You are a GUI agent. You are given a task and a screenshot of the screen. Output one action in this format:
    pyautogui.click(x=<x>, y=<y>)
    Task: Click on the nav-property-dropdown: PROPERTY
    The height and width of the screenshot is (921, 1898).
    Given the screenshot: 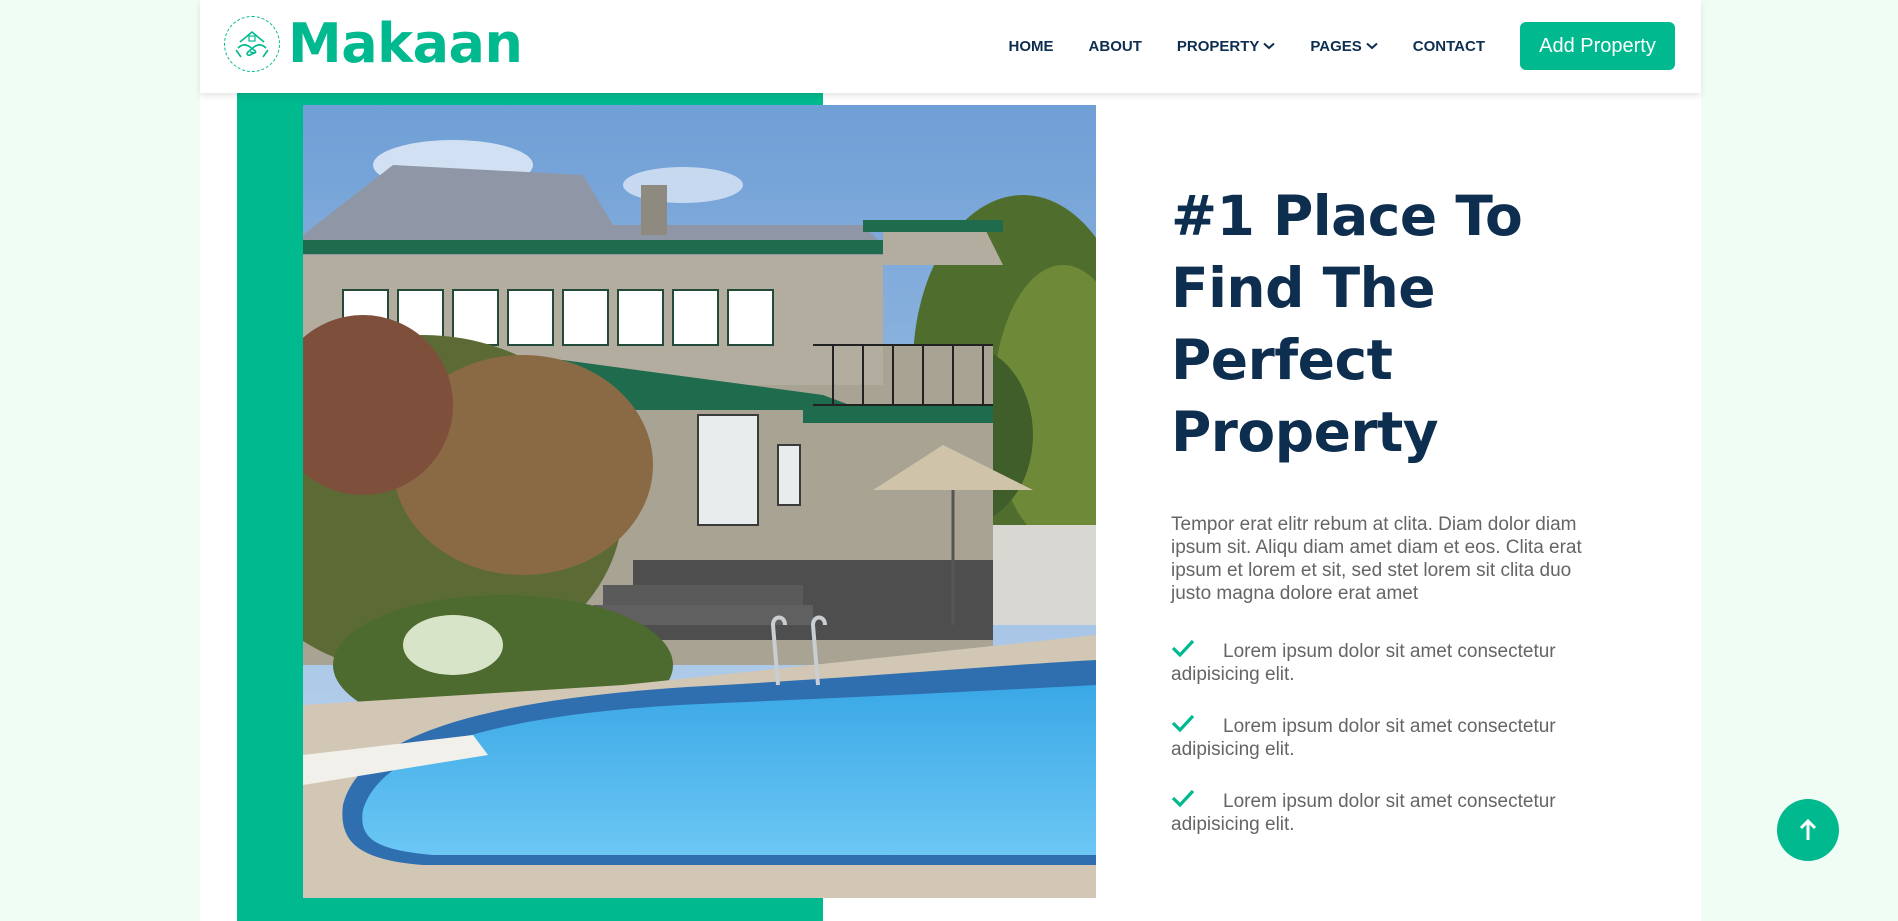 What is the action you would take?
    pyautogui.click(x=1226, y=46)
    